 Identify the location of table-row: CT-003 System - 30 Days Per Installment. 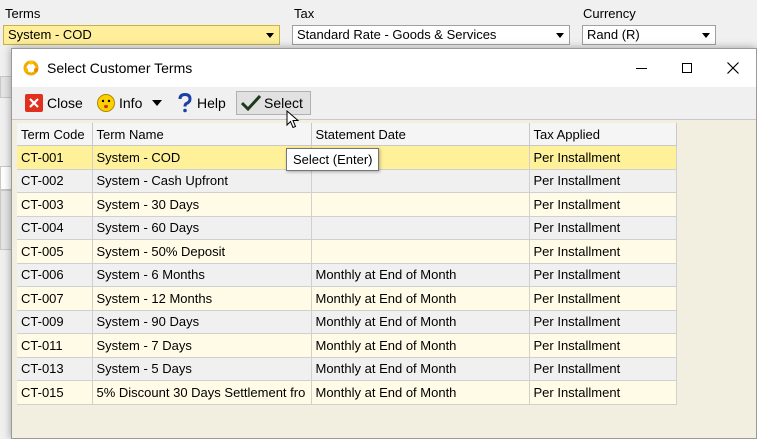
(347, 204).